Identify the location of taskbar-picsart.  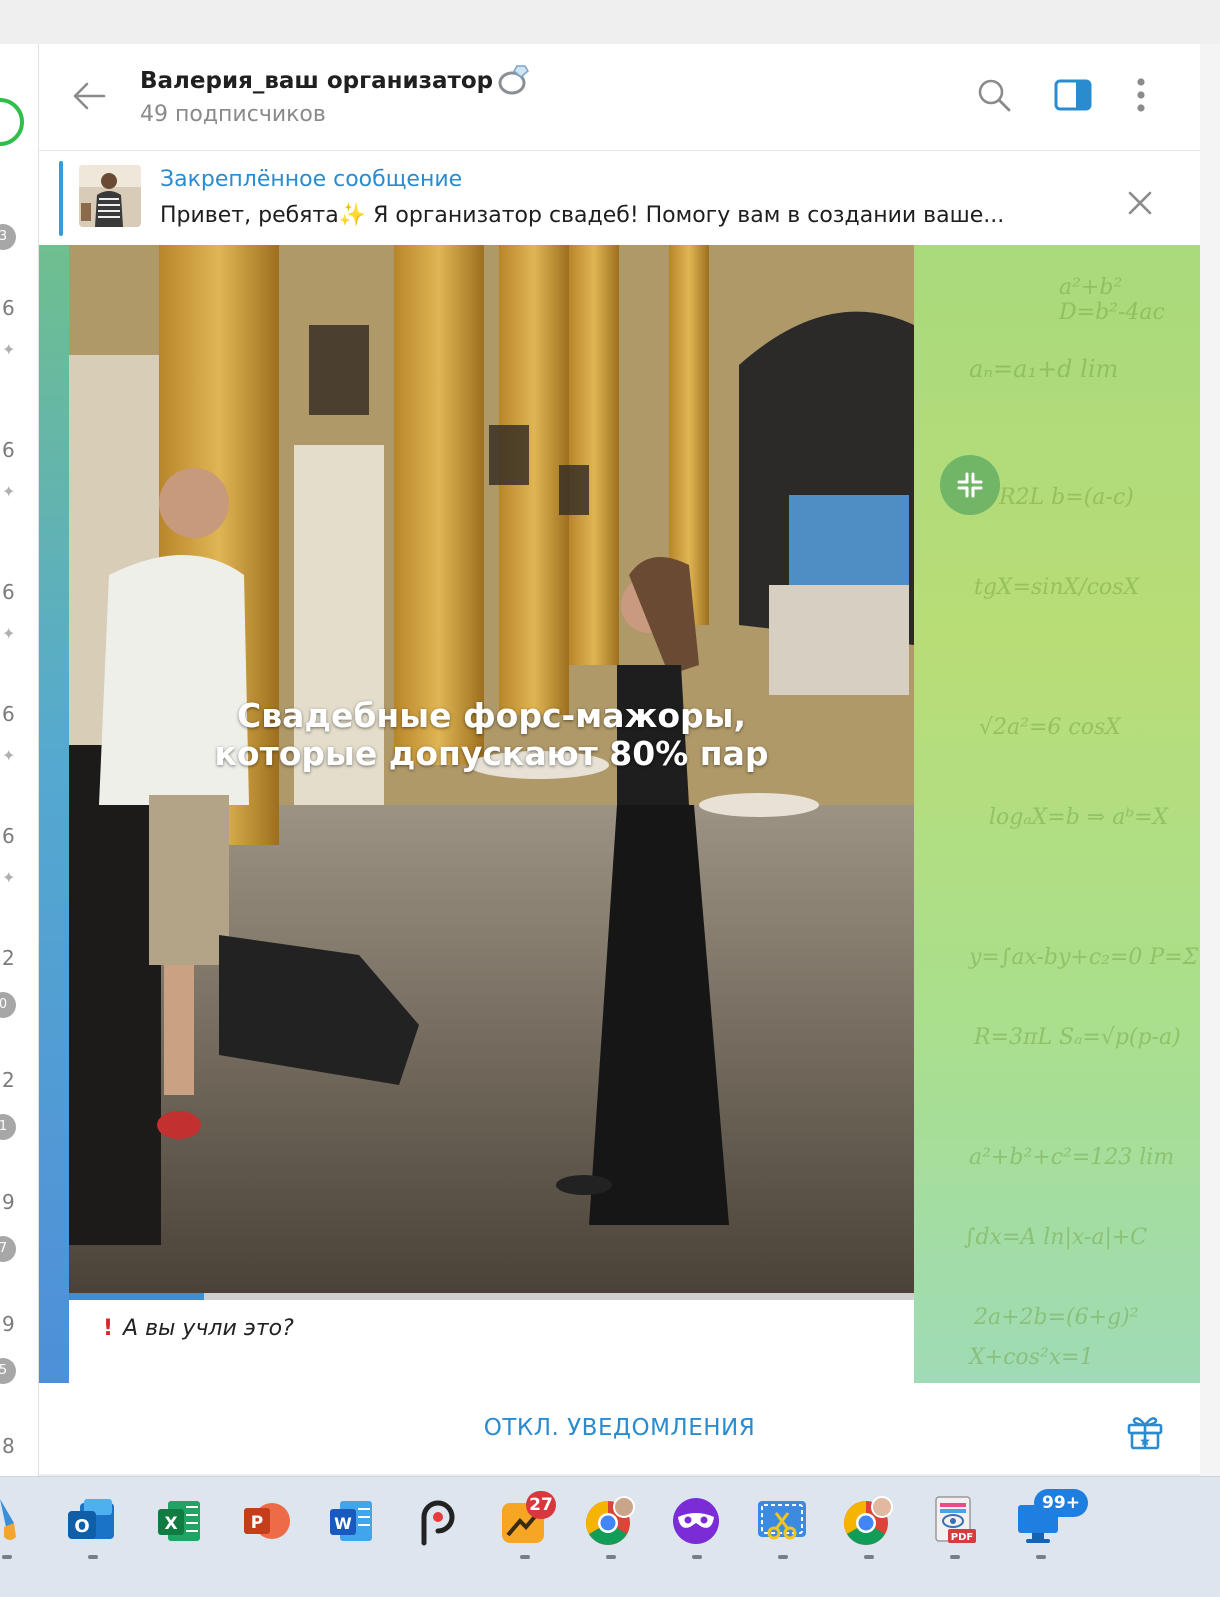
(438, 1521).